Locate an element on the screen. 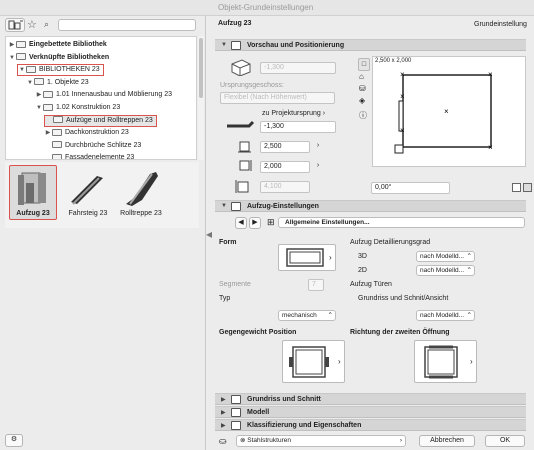  detail-3d-label: 3D is located at coordinates (362, 256).